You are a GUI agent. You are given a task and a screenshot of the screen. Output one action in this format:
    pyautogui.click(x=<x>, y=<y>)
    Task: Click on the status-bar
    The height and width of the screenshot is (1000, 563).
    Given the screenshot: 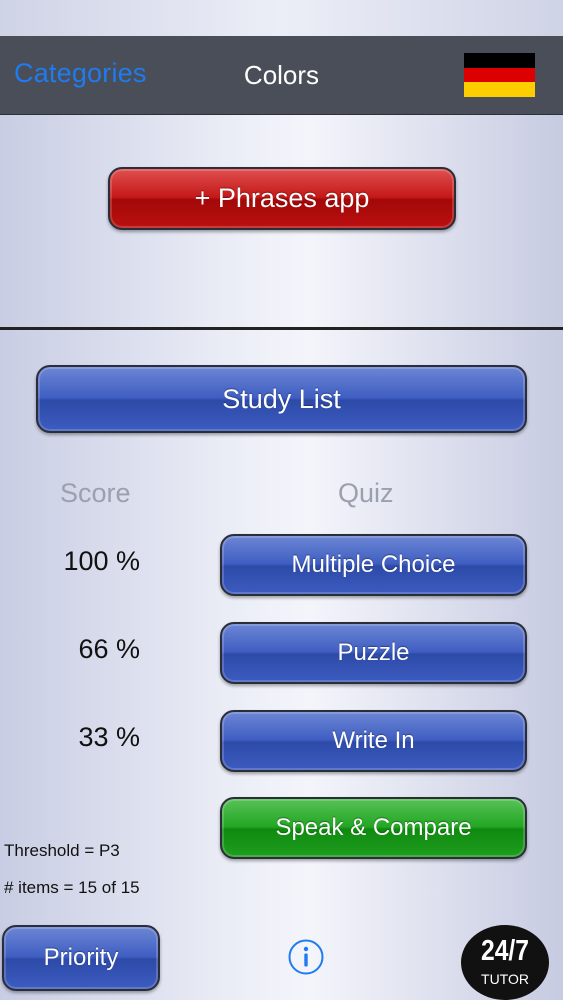 What is the action you would take?
    pyautogui.click(x=281, y=18)
    